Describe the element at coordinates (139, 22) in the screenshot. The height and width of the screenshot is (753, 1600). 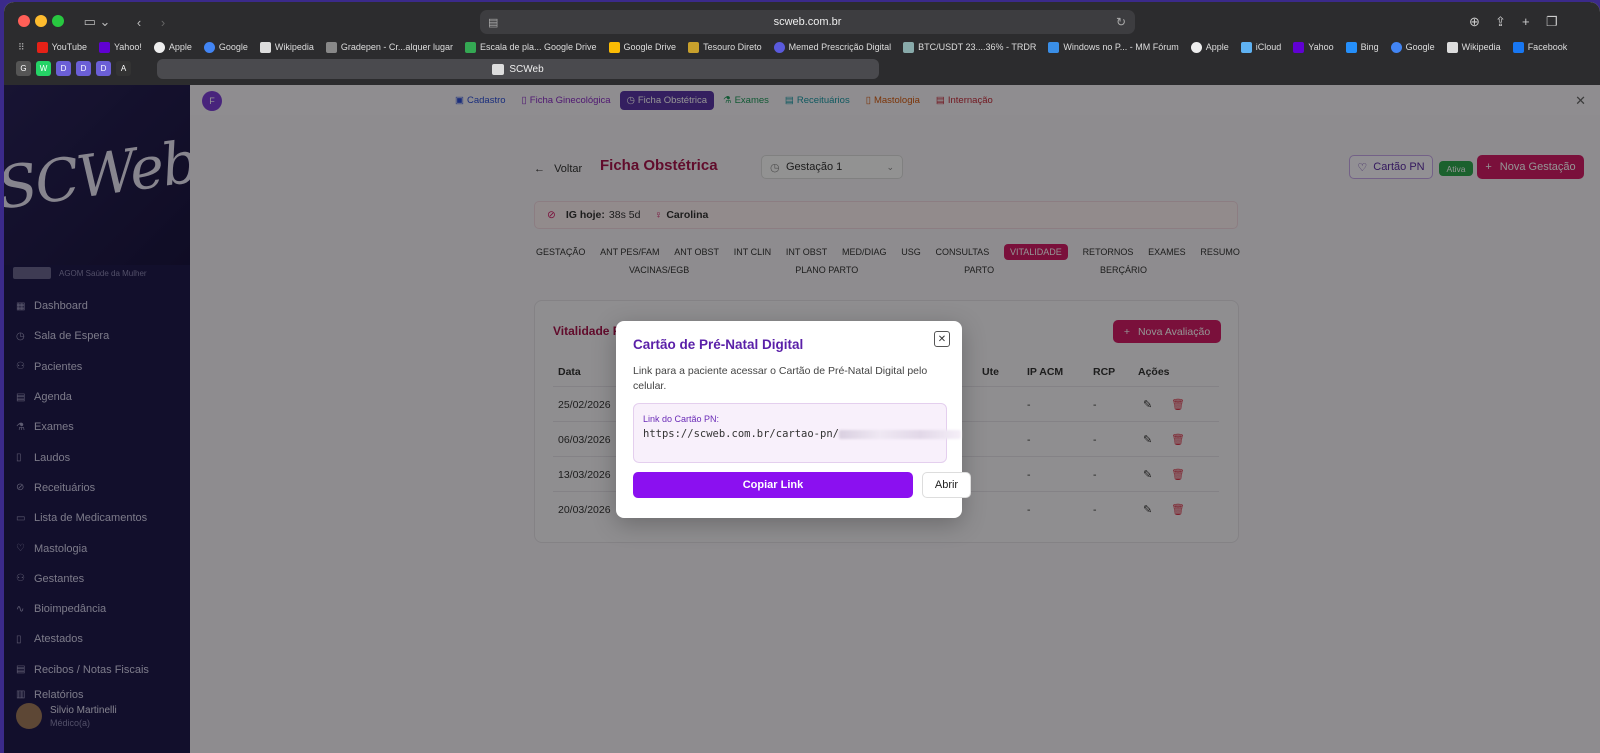
I see `back-nav-icon: ‹` at that location.